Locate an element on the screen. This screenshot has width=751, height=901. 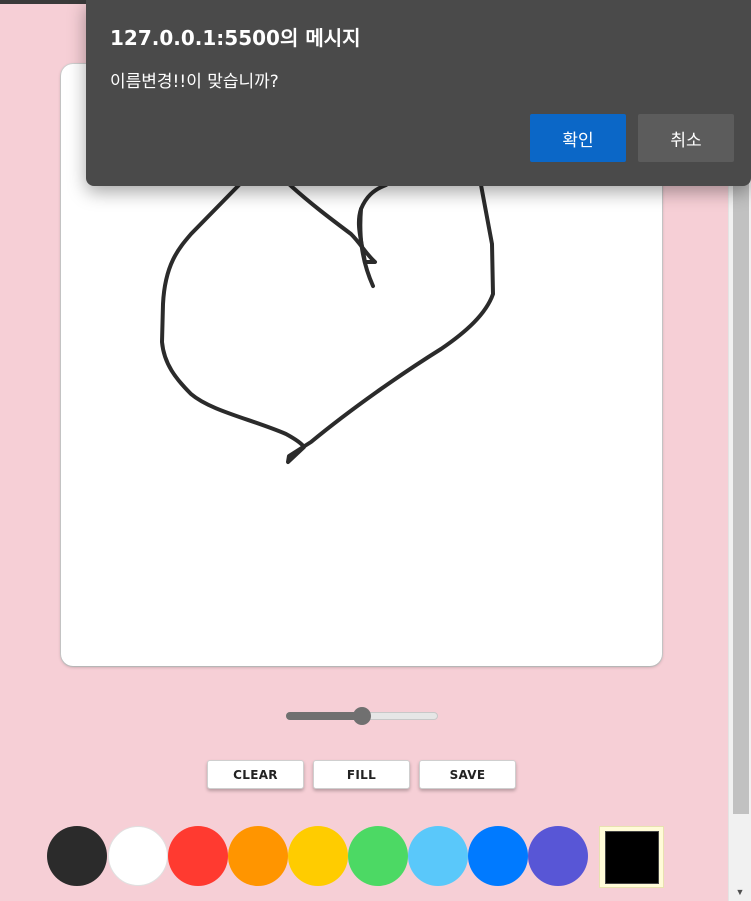
color-option-green is located at coordinates (378, 856).